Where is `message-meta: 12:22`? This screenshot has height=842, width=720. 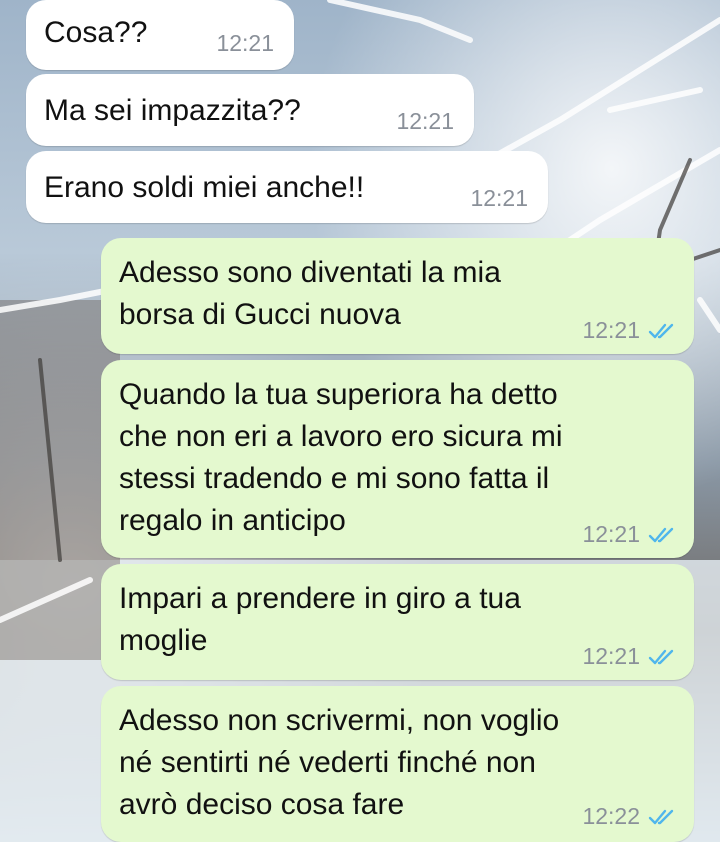 message-meta: 12:22 is located at coordinates (630, 816).